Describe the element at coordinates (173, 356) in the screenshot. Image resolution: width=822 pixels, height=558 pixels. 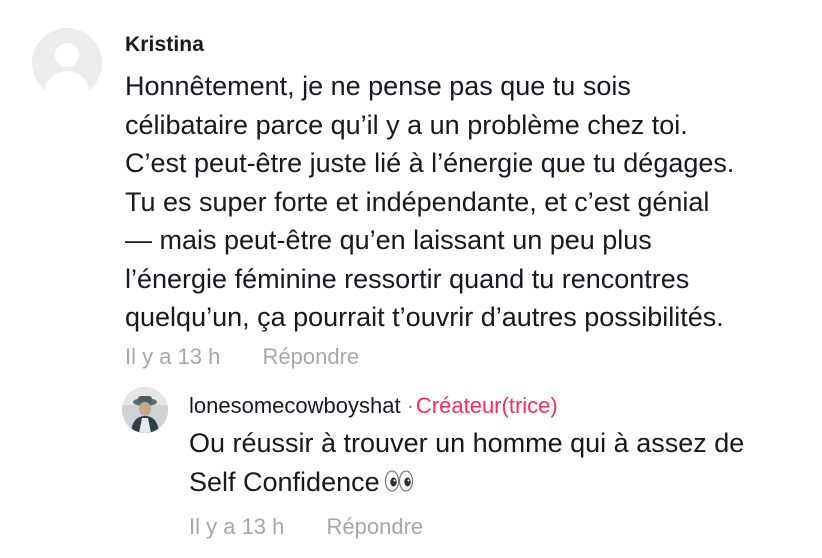
I see `comment-timestamp: Il y a 13 h` at that location.